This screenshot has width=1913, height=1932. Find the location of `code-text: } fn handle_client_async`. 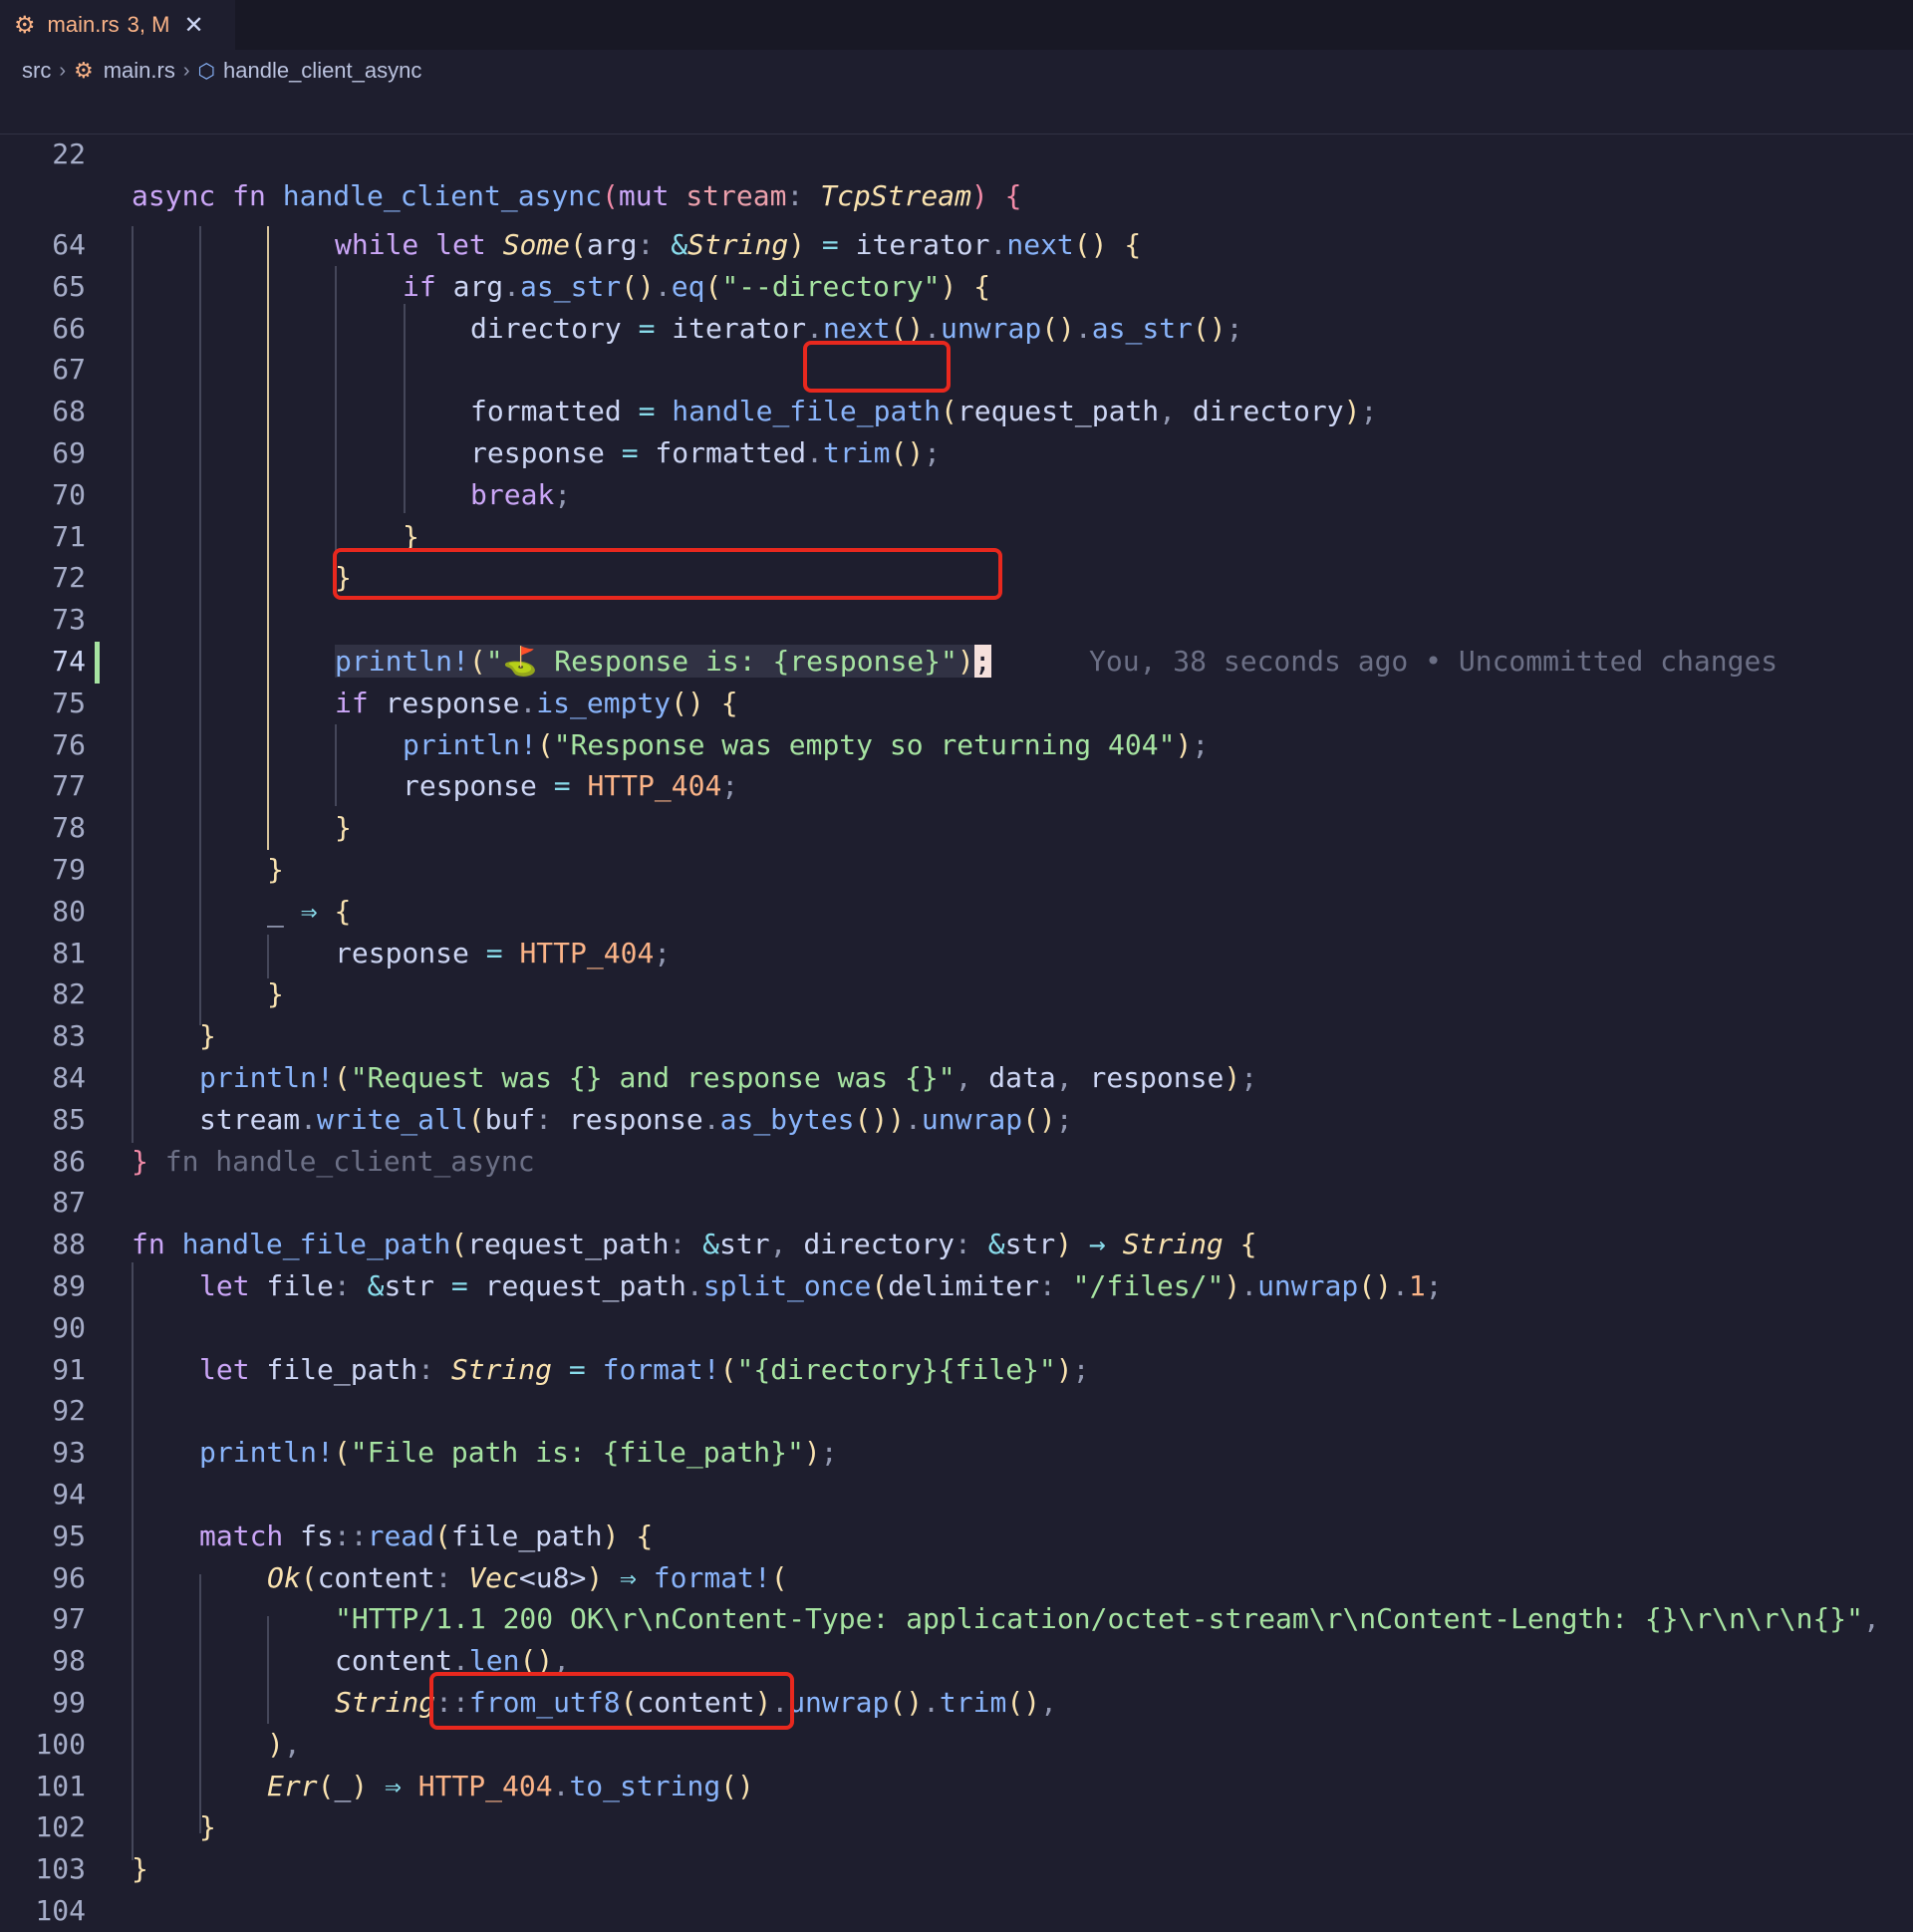

code-text: } fn handle_client_async is located at coordinates (333, 1161).